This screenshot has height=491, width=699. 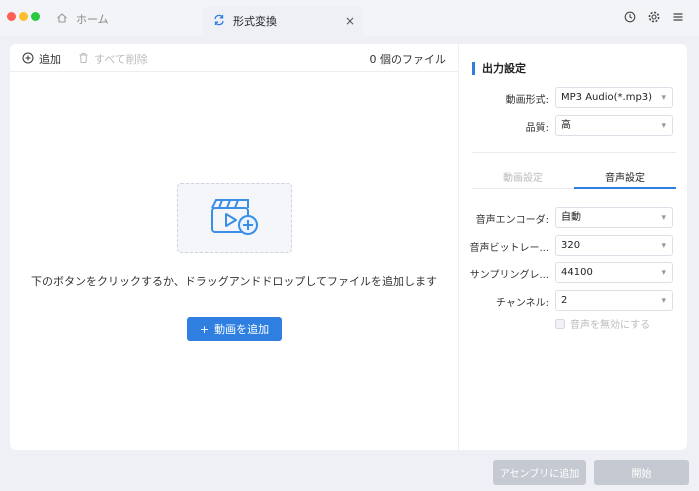 What do you see at coordinates (234, 58) in the screenshot?
I see `file-toolbar: 追加 すべて削除 0 個のファイル` at bounding box center [234, 58].